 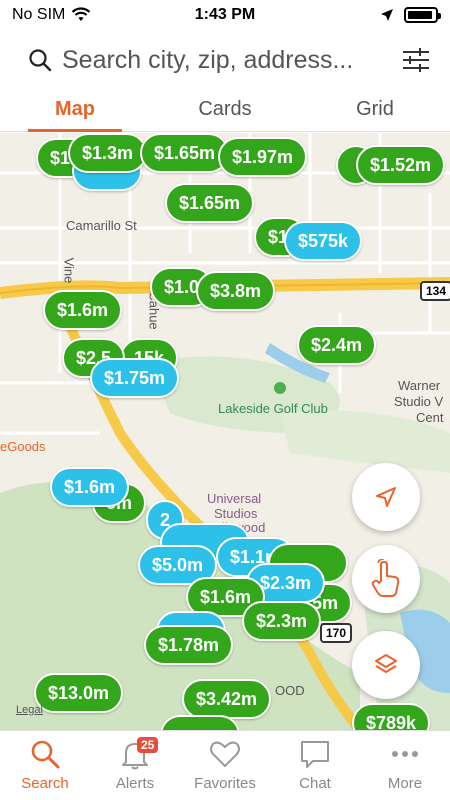 I want to click on search-bar, so click(x=225, y=60).